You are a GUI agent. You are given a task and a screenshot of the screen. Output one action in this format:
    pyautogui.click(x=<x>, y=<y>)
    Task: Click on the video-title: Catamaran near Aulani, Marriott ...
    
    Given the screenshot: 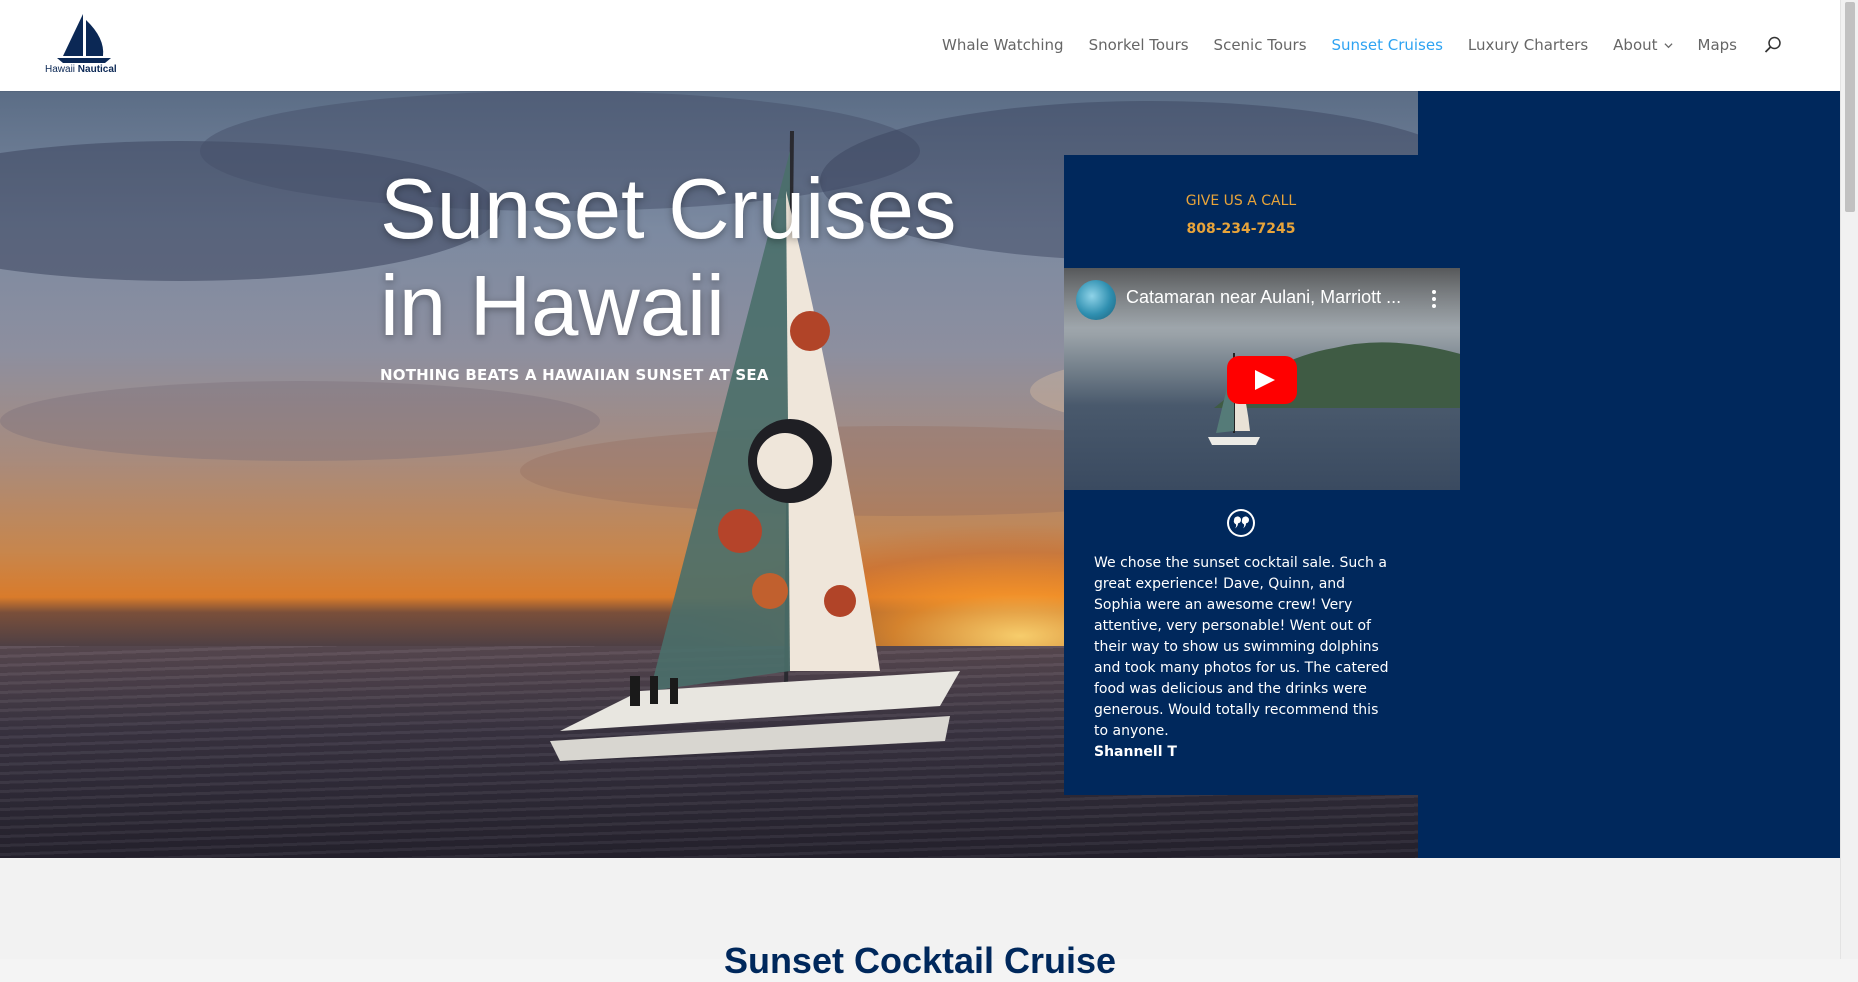 What is the action you would take?
    pyautogui.click(x=1266, y=297)
    